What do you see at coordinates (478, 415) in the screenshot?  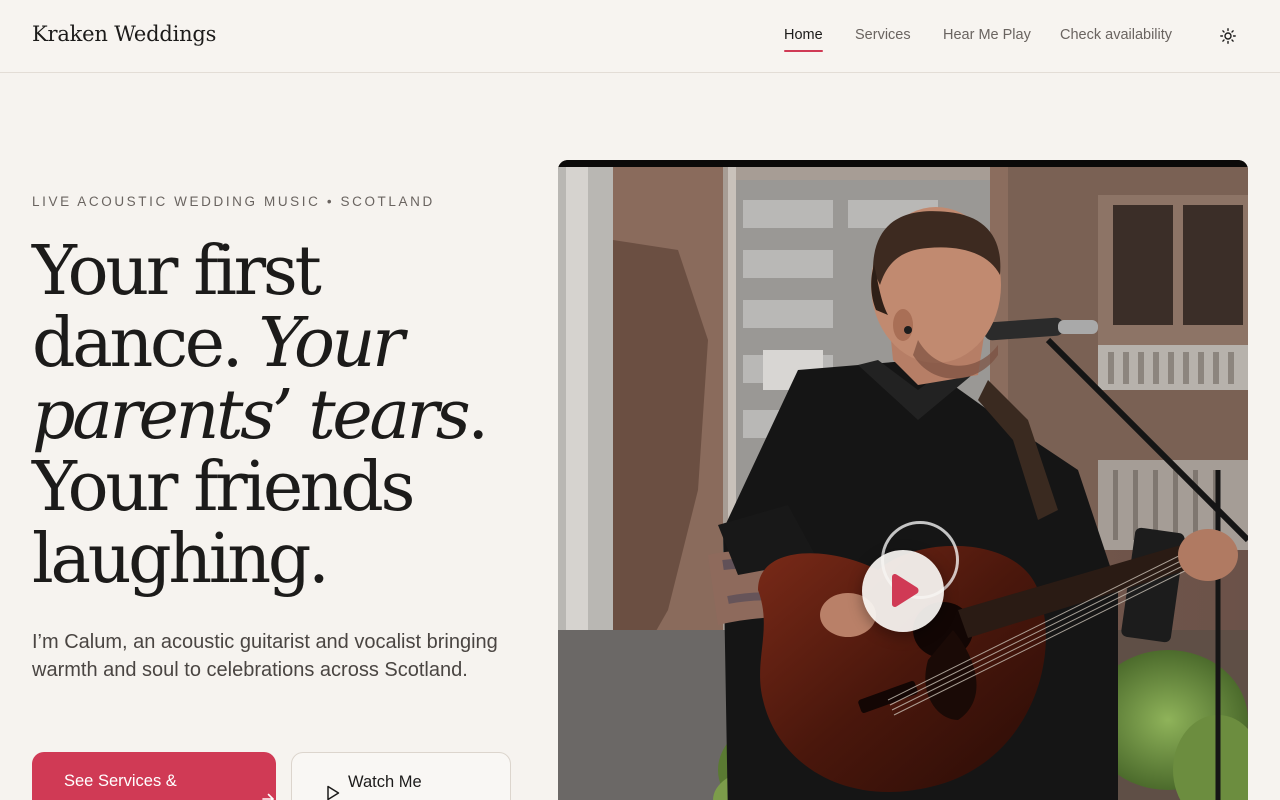 I see `headline-line-3-plain: .` at bounding box center [478, 415].